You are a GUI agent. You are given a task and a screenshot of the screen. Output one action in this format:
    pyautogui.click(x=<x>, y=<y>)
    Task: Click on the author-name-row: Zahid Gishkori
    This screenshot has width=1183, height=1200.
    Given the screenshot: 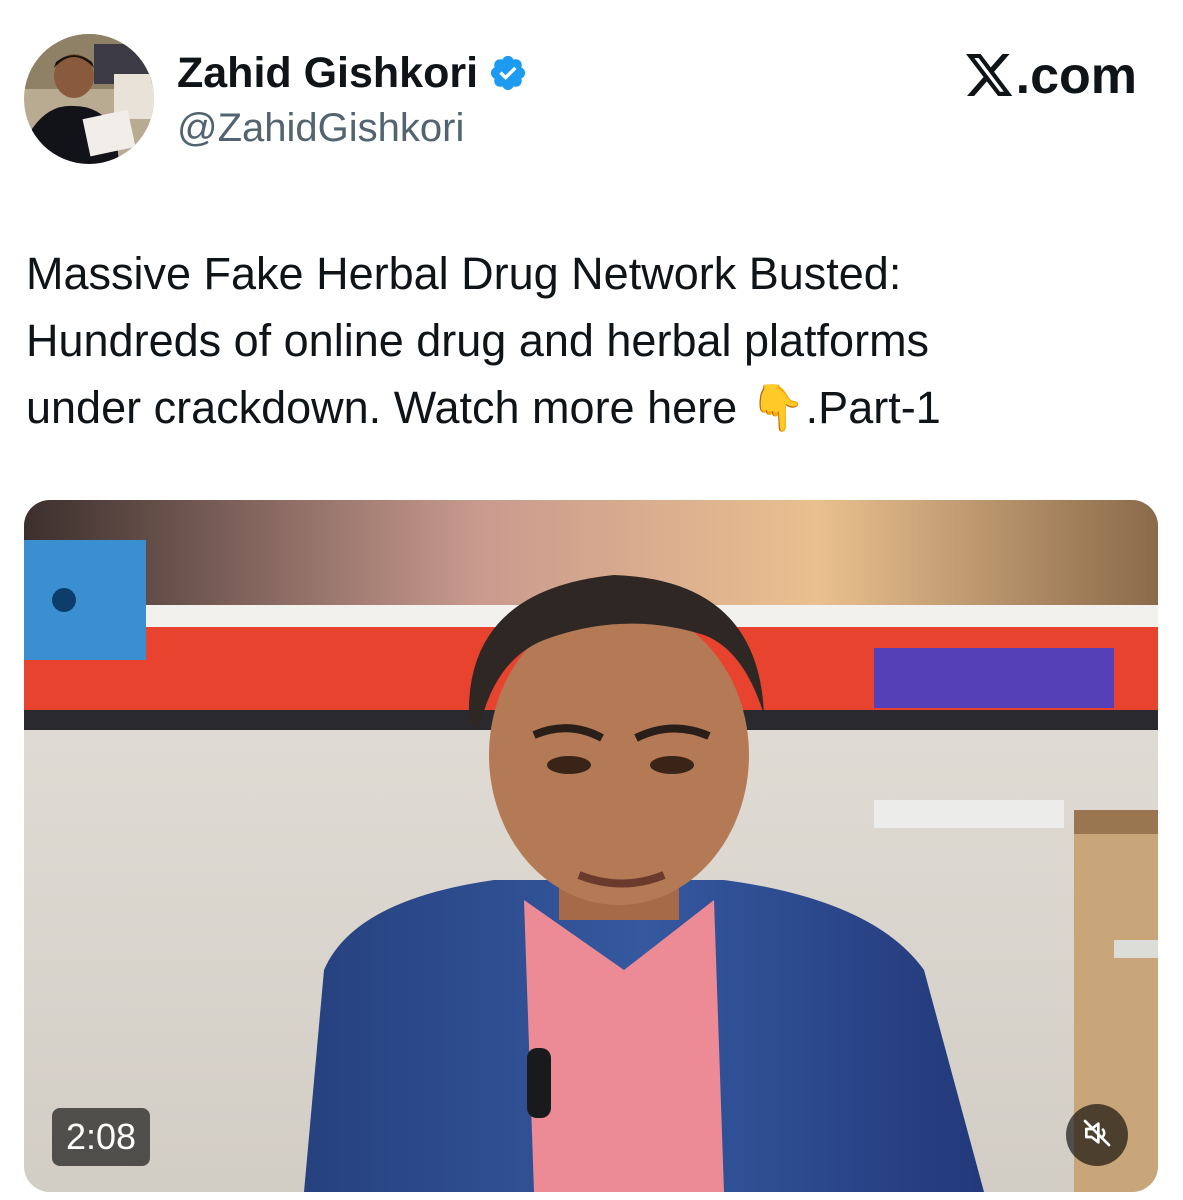 What is the action you would take?
    pyautogui.click(x=352, y=73)
    